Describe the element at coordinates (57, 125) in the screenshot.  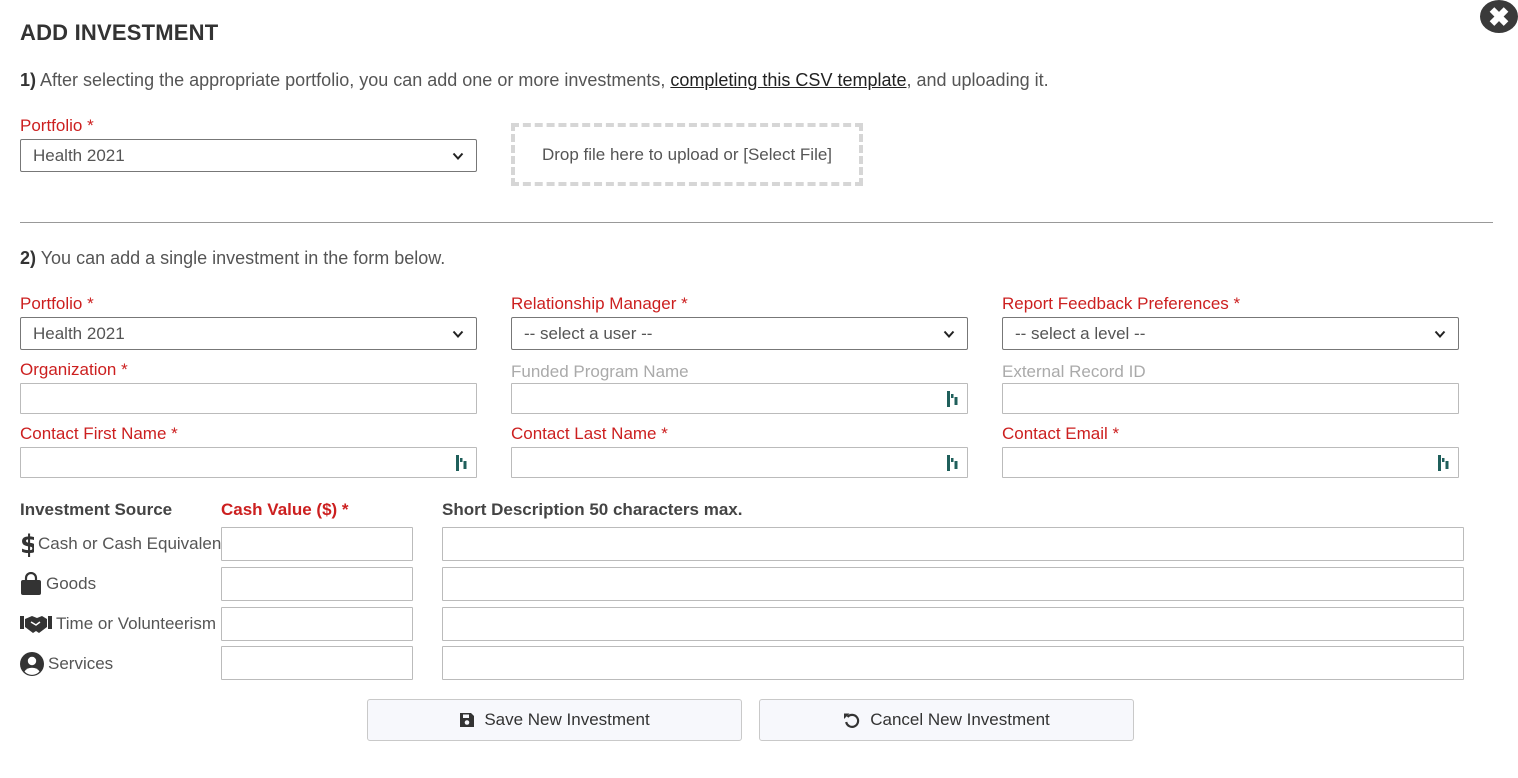
I see `portfolio-label: Portfolio *` at that location.